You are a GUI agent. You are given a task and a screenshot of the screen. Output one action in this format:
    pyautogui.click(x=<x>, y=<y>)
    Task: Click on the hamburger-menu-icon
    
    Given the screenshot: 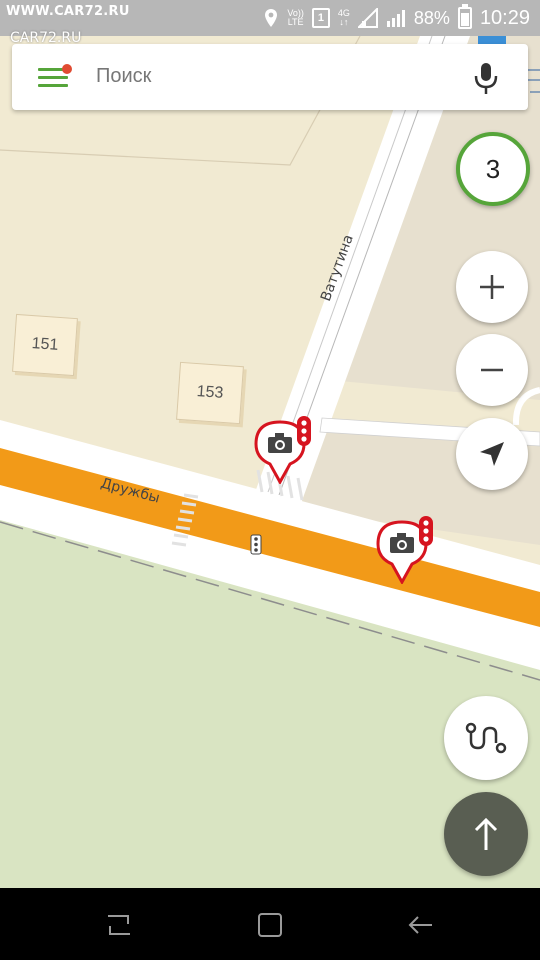 What is the action you would take?
    pyautogui.click(x=55, y=77)
    